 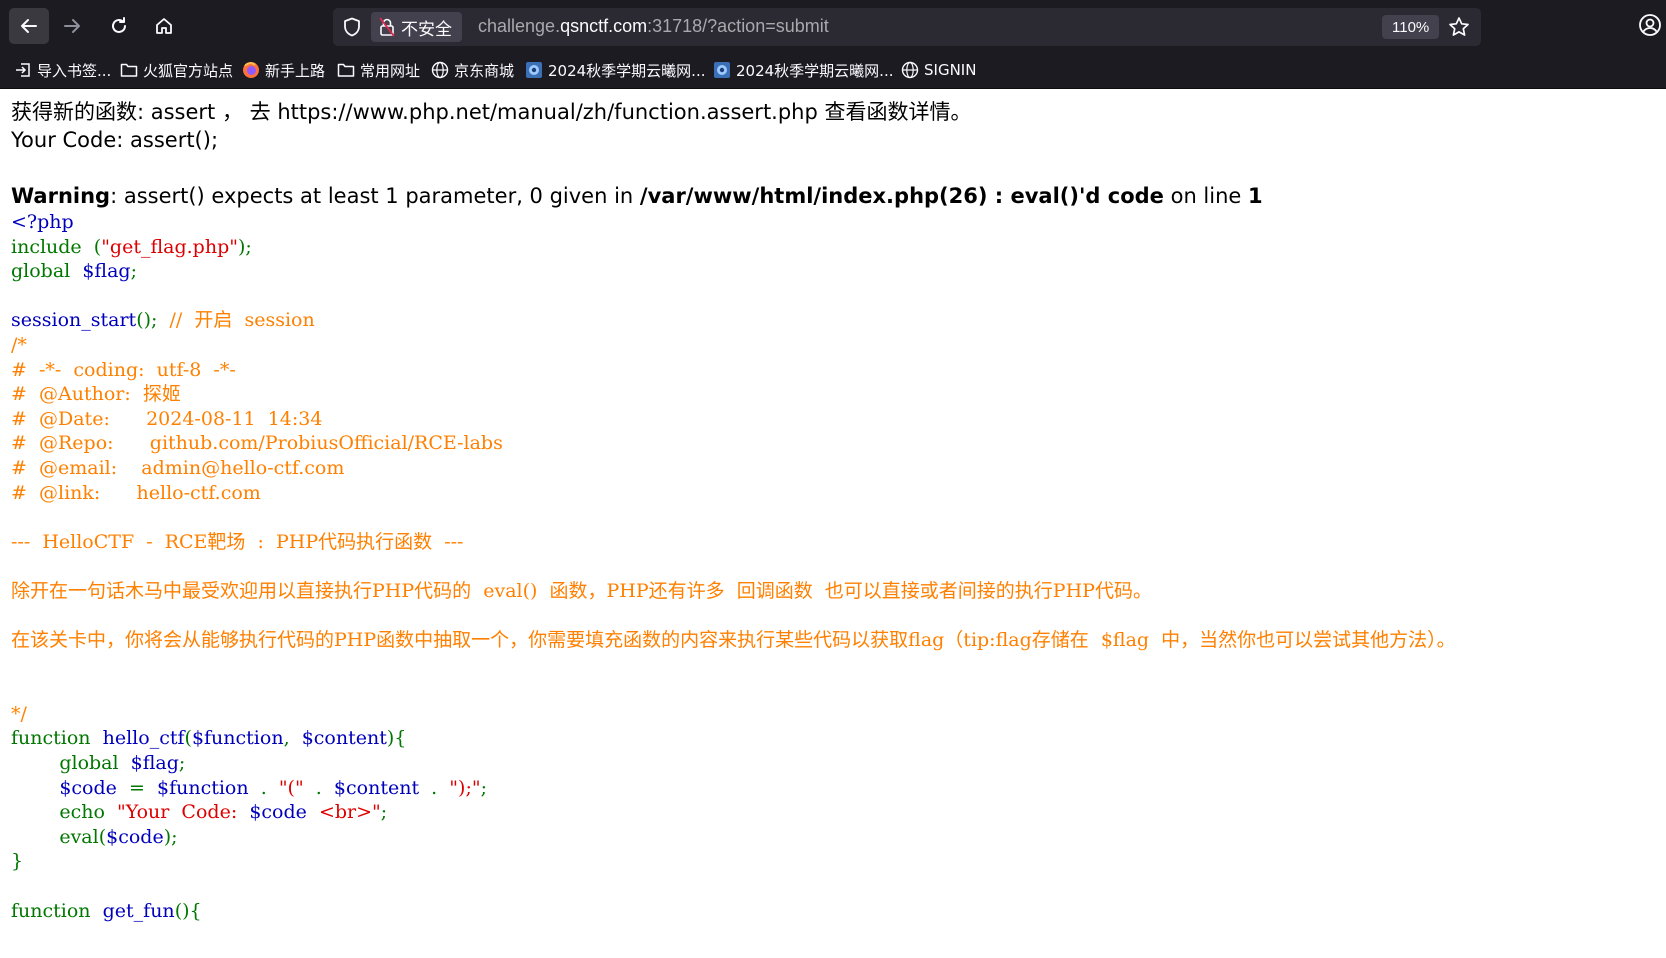 I want to click on bookmark-star-button, so click(x=1459, y=29).